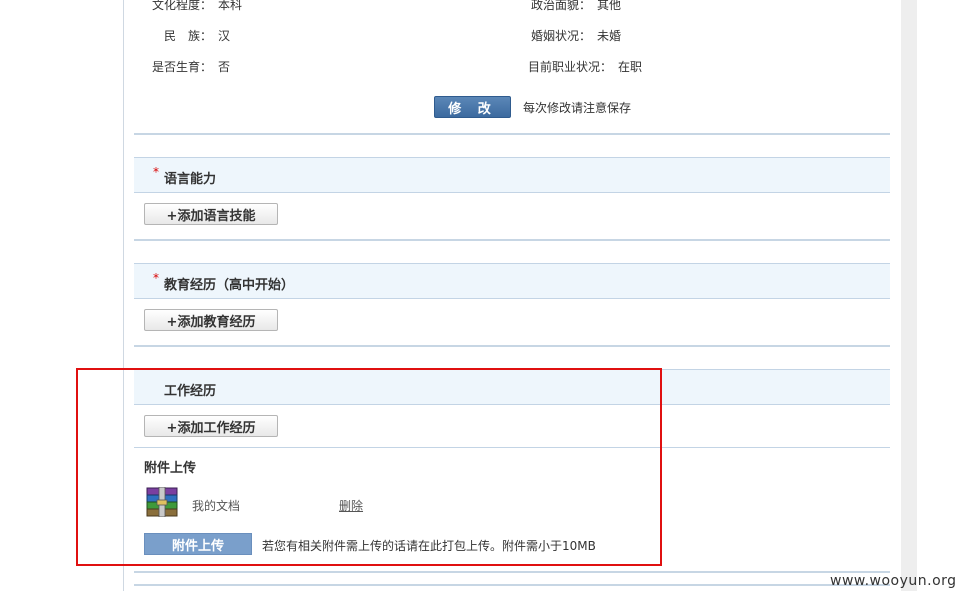 Image resolution: width=968 pixels, height=591 pixels. Describe the element at coordinates (630, 67) in the screenshot. I see `employment-status-value: 在职` at that location.